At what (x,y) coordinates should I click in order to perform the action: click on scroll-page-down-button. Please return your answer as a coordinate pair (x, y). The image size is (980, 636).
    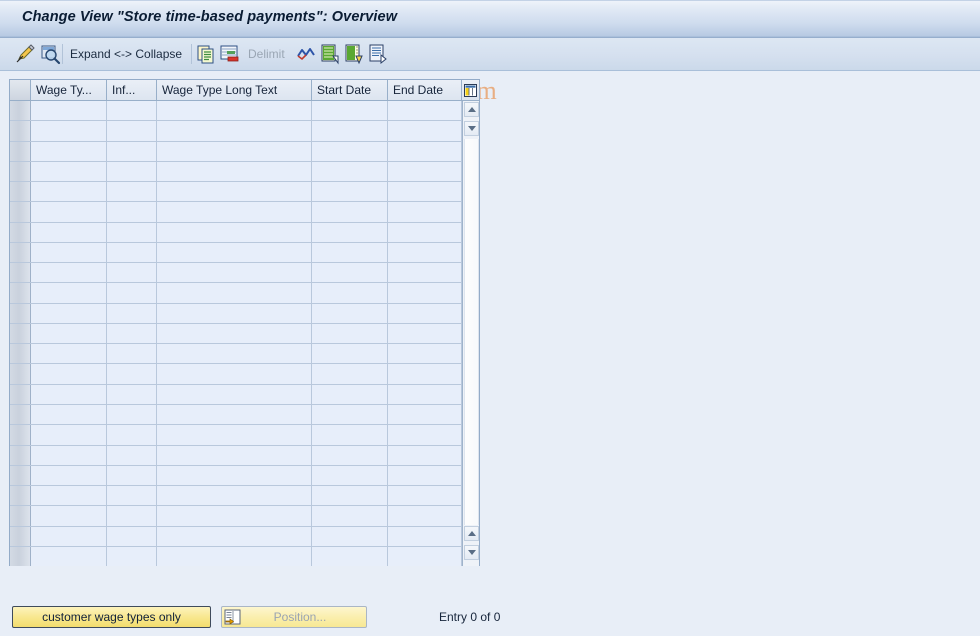
    Looking at the image, I should click on (471, 552).